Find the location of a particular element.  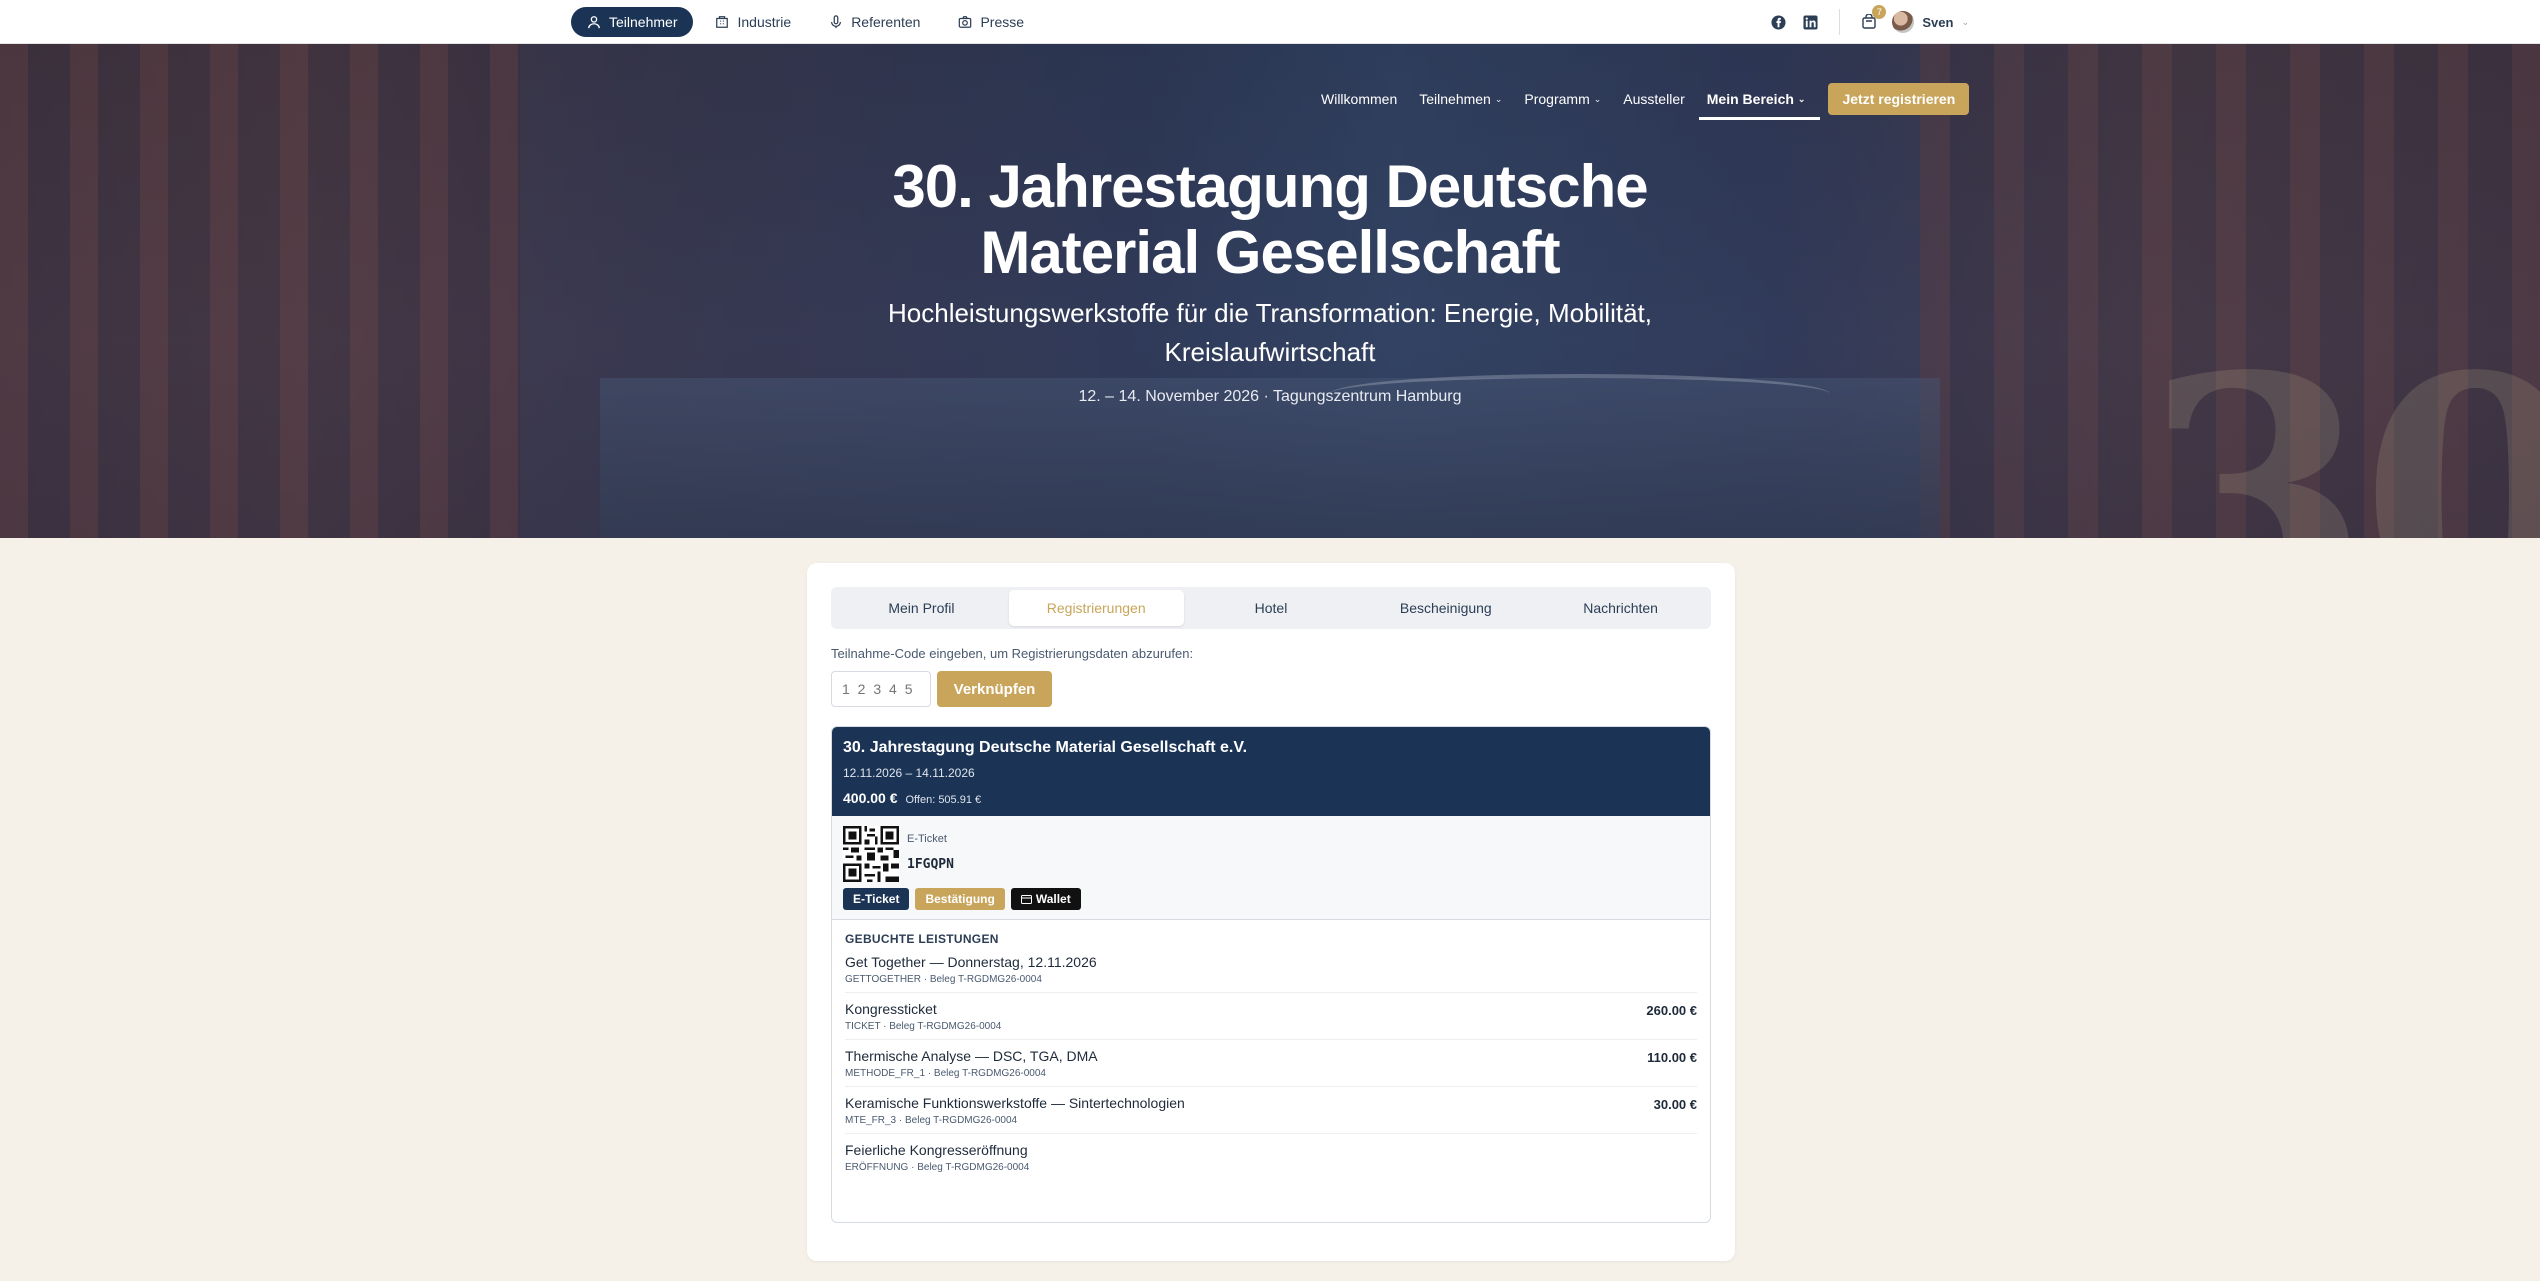

service-price: 260.00 € is located at coordinates (1671, 1010).